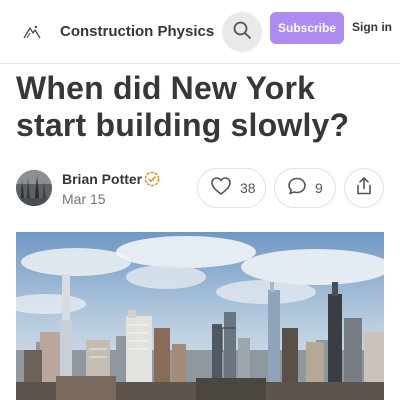  Describe the element at coordinates (319, 188) in the screenshot. I see `comment-count: 9` at that location.